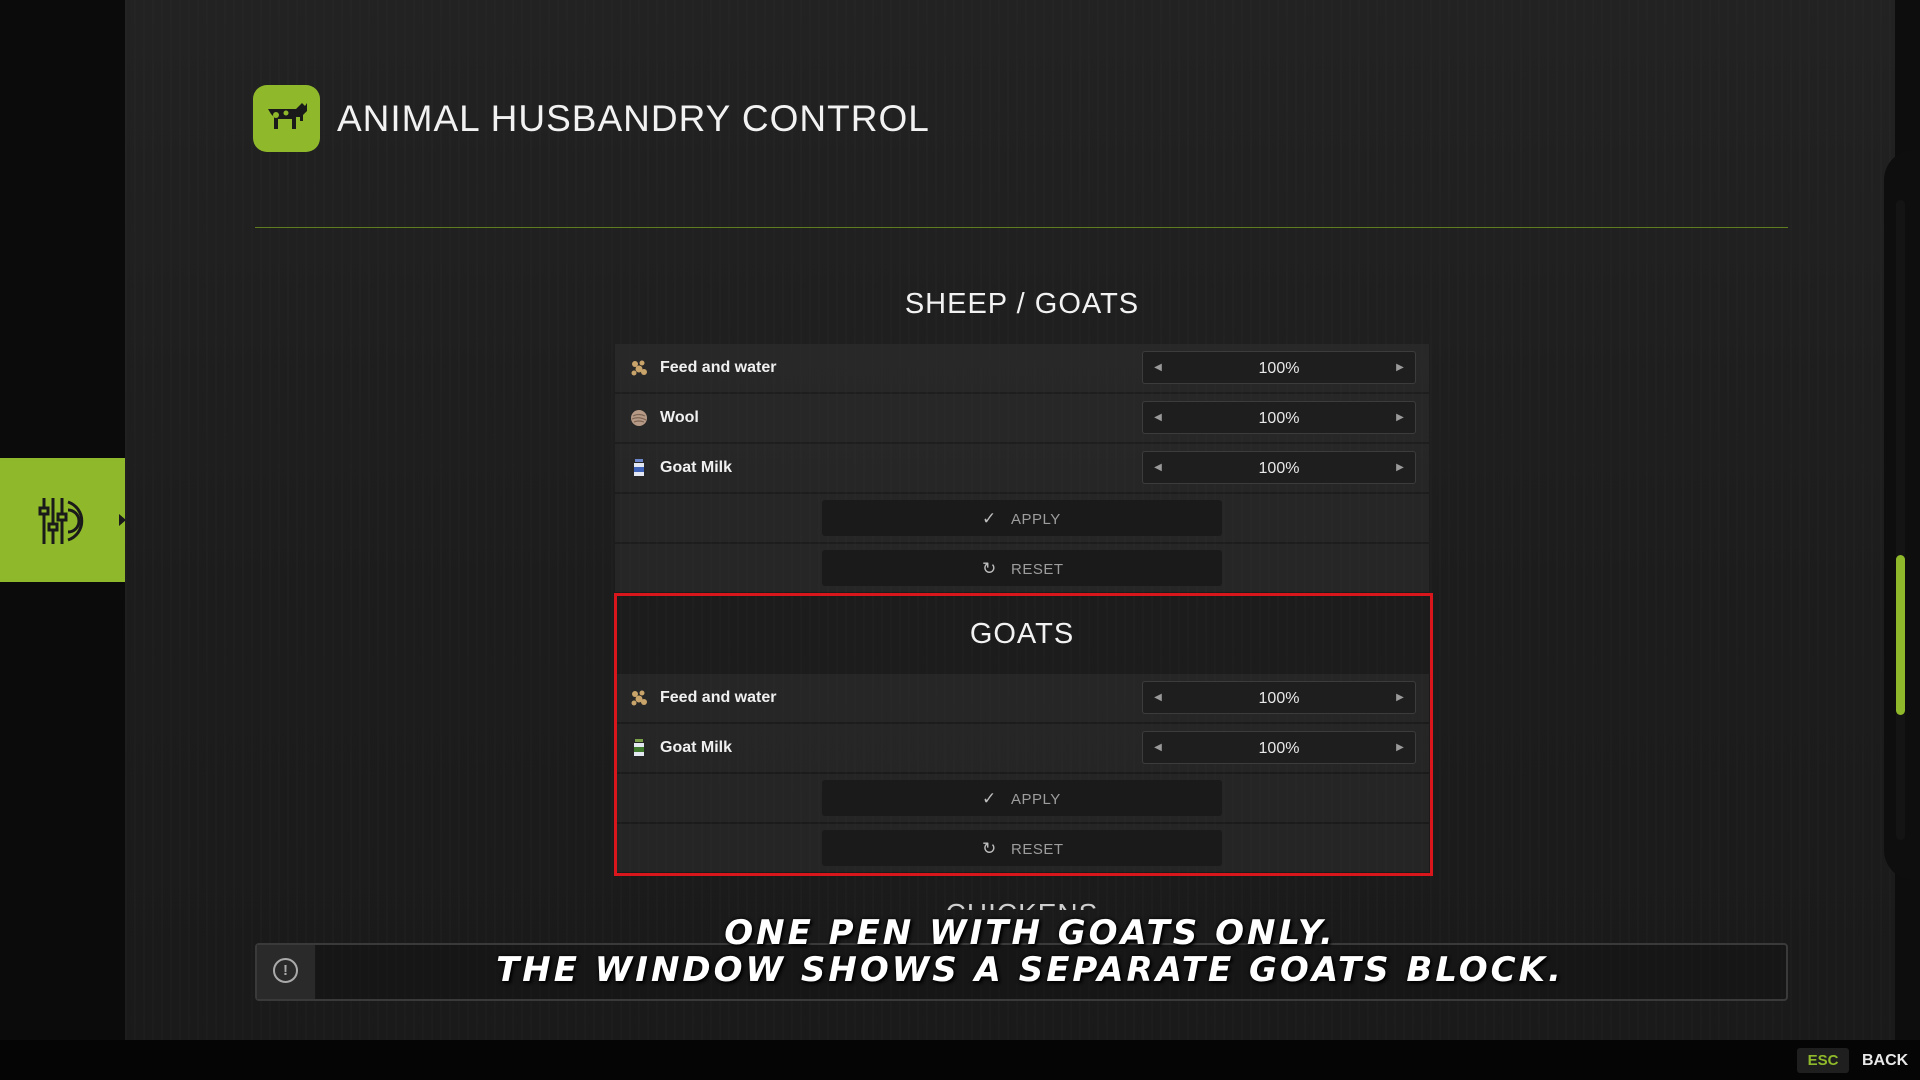 This screenshot has width=1920, height=1080. I want to click on exclamation-icon: !, so click(285, 970).